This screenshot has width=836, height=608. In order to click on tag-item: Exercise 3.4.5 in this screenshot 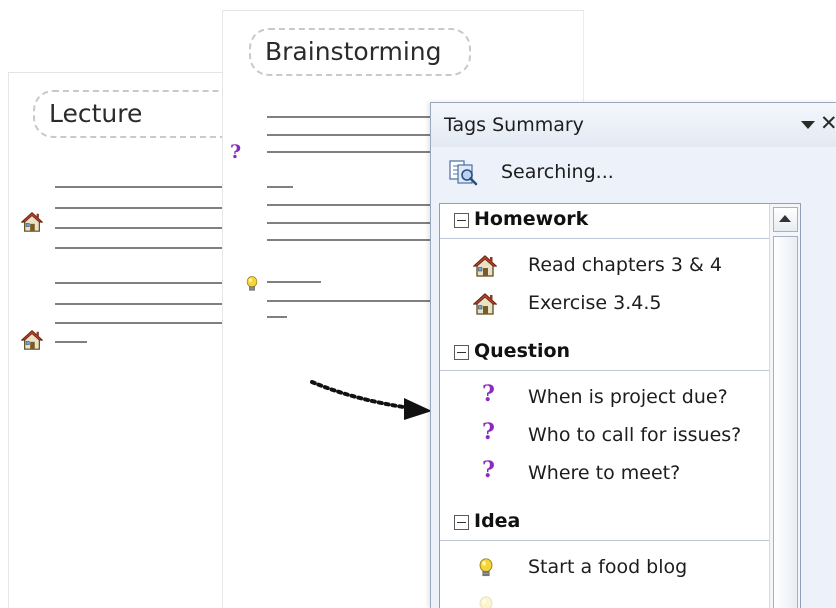, I will do `click(620, 305)`.